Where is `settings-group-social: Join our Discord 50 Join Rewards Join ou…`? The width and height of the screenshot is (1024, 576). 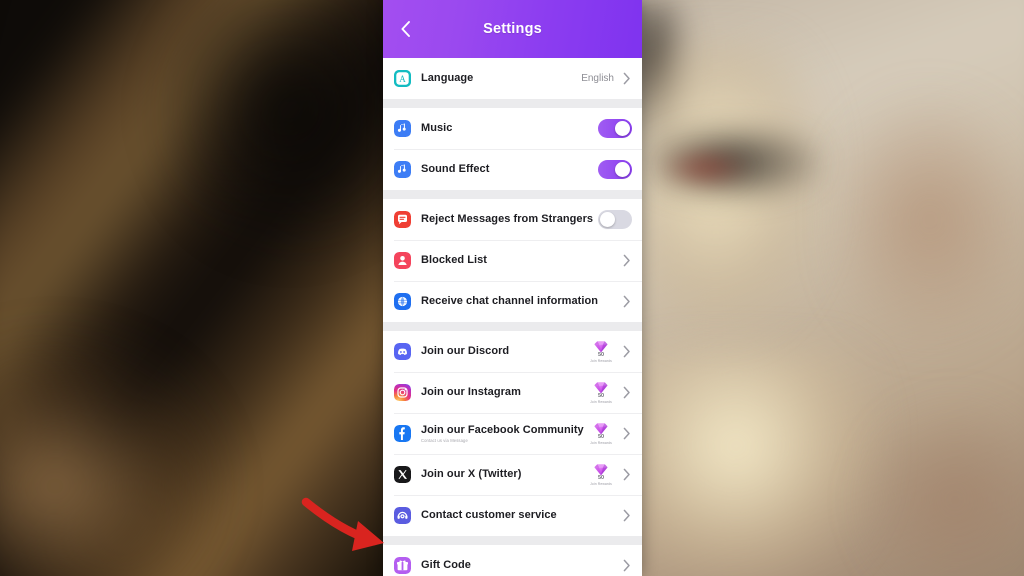
settings-group-social: Join our Discord 50 Join Rewards Join ou… is located at coordinates (512, 433).